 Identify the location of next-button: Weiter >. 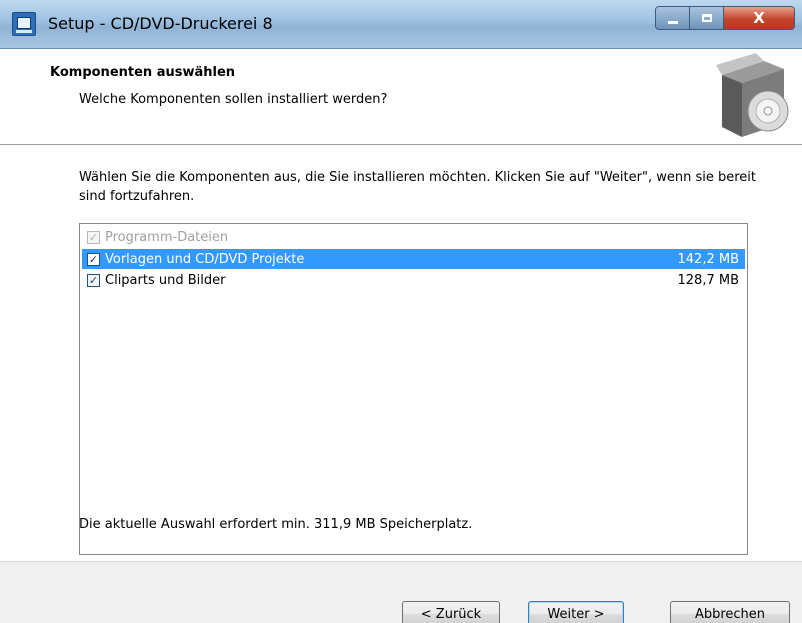
(576, 612).